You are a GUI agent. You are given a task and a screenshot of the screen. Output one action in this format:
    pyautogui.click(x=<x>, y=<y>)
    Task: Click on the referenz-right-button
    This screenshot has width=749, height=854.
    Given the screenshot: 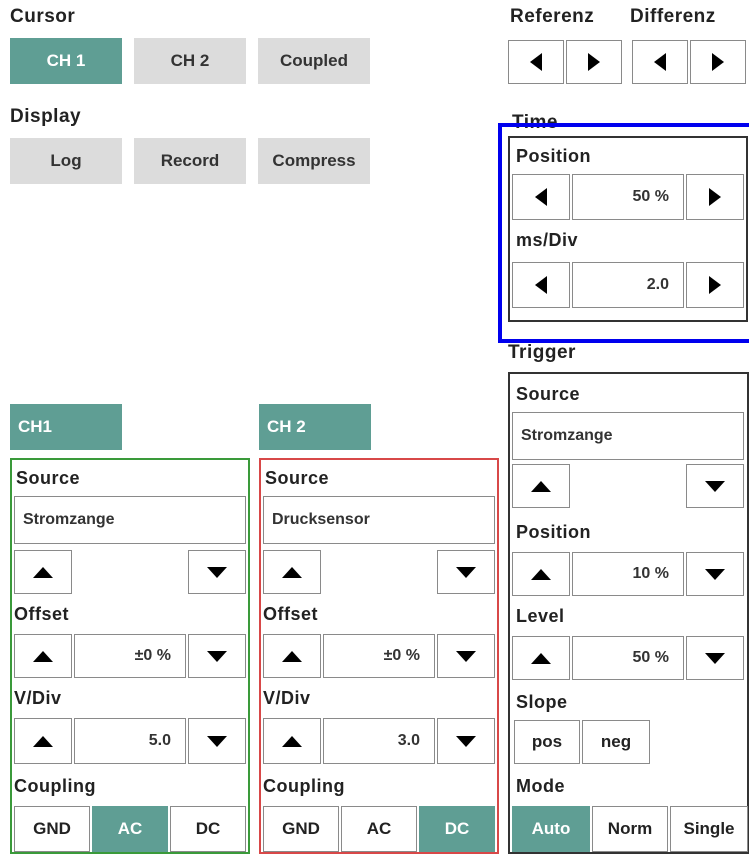 What is the action you would take?
    pyautogui.click(x=594, y=62)
    